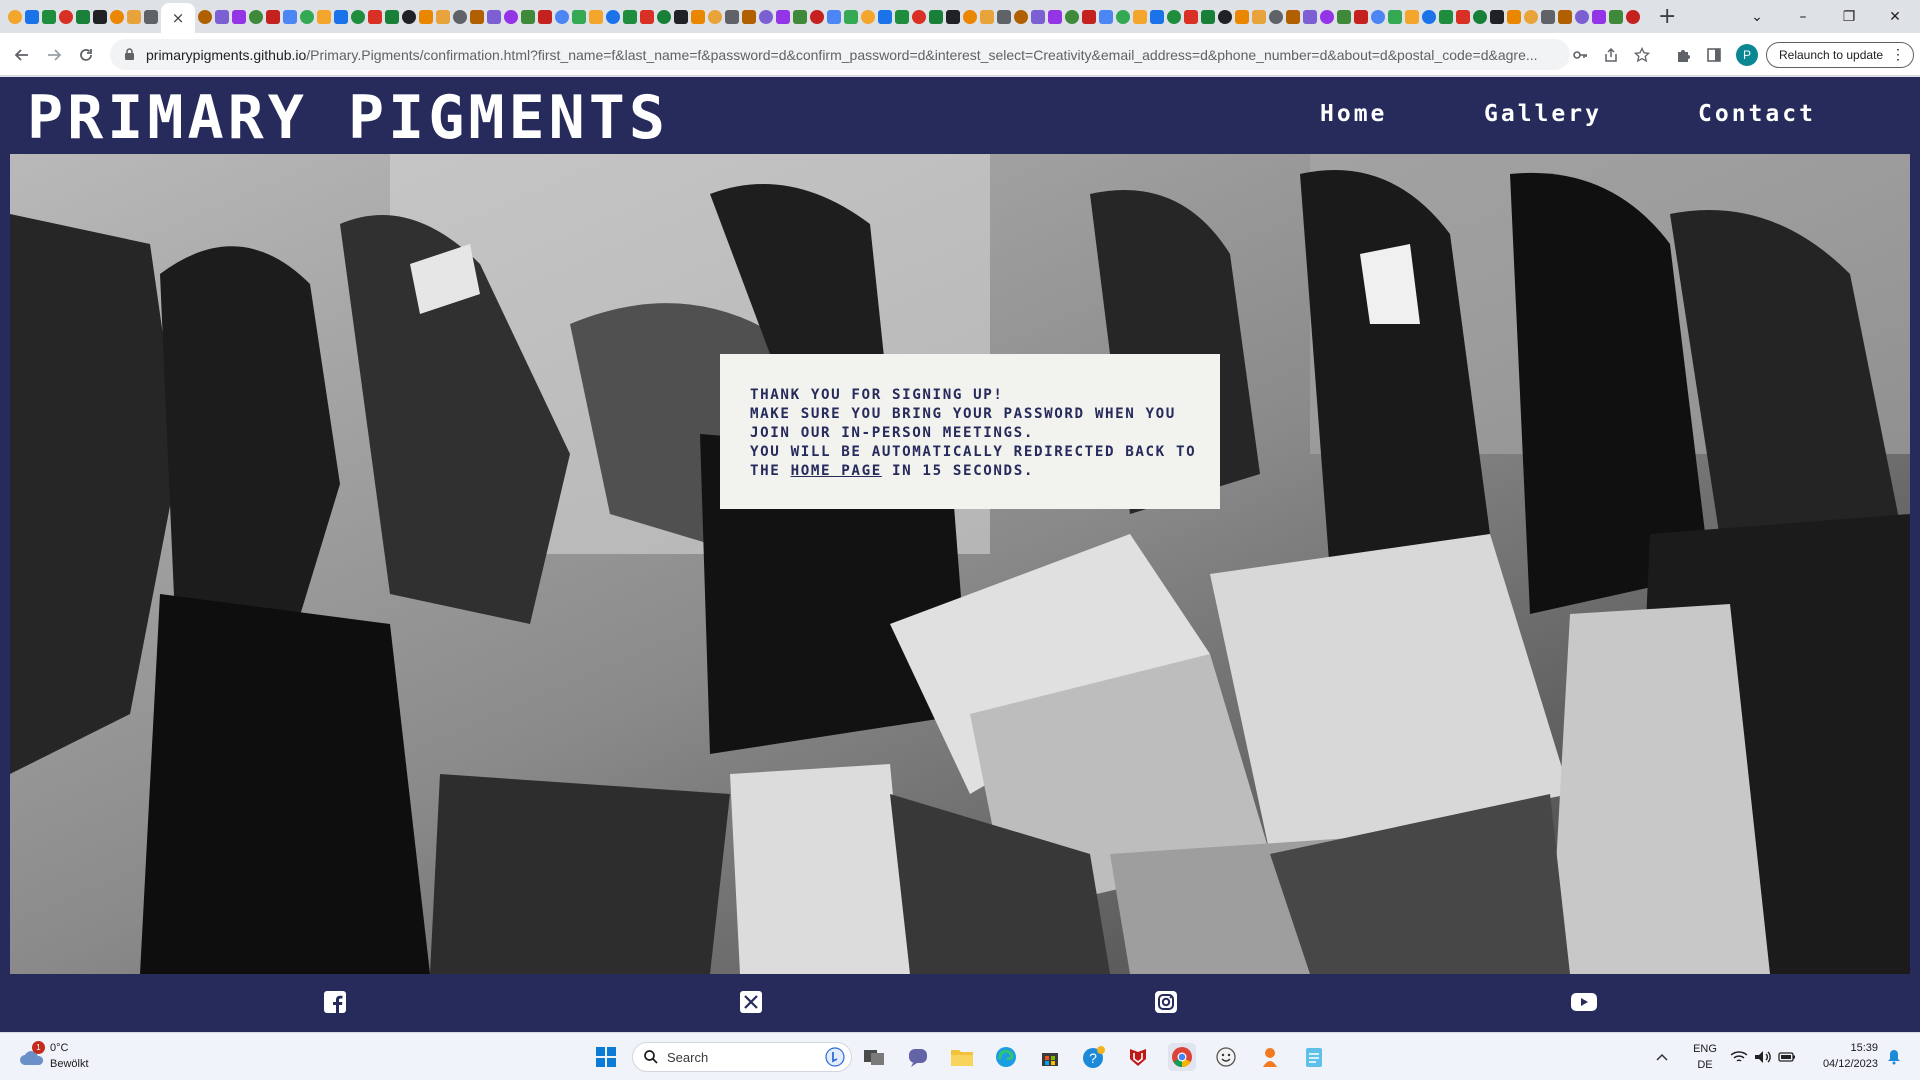 The width and height of the screenshot is (1920, 1080). What do you see at coordinates (1543, 114) in the screenshot?
I see `nav-gallery-link: Gallery` at bounding box center [1543, 114].